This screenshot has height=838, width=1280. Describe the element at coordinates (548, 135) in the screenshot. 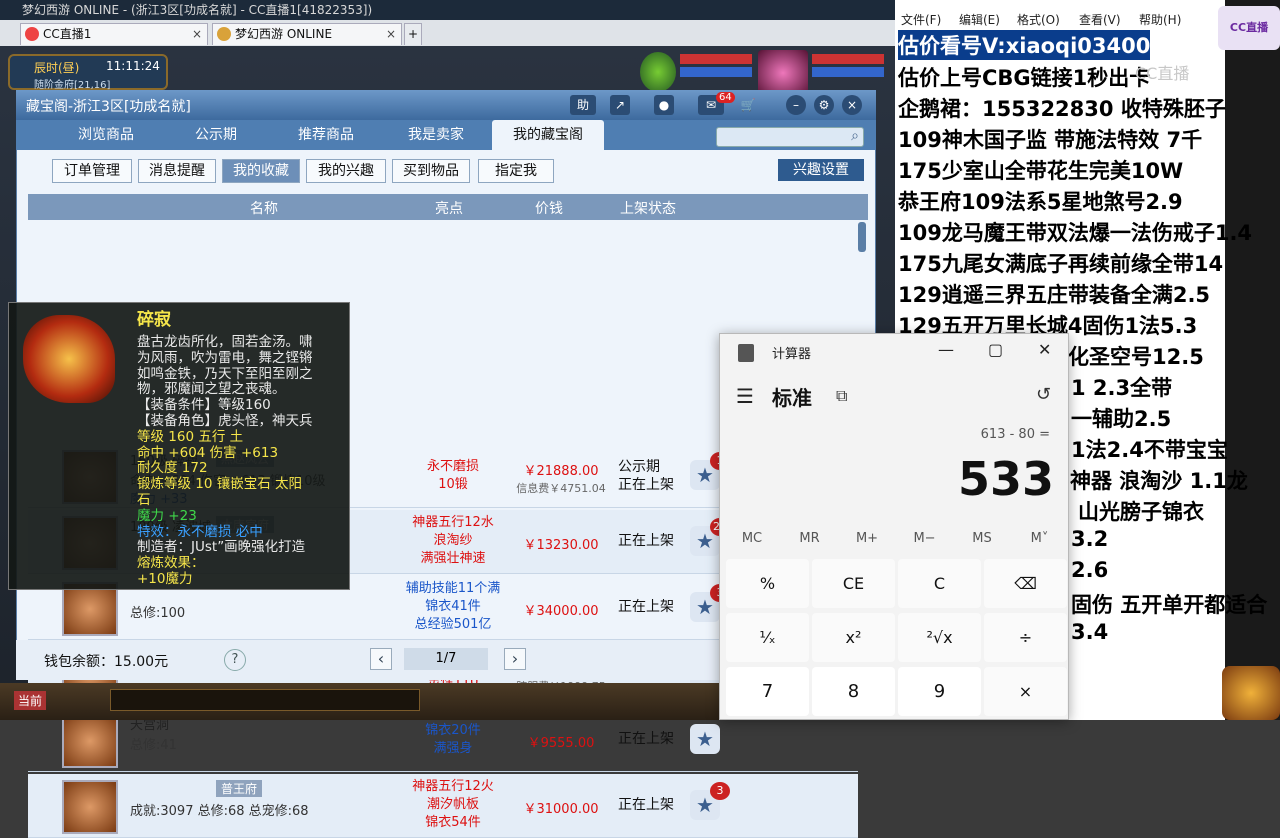

I see `tab-my-market: 我的藏宝阁` at that location.